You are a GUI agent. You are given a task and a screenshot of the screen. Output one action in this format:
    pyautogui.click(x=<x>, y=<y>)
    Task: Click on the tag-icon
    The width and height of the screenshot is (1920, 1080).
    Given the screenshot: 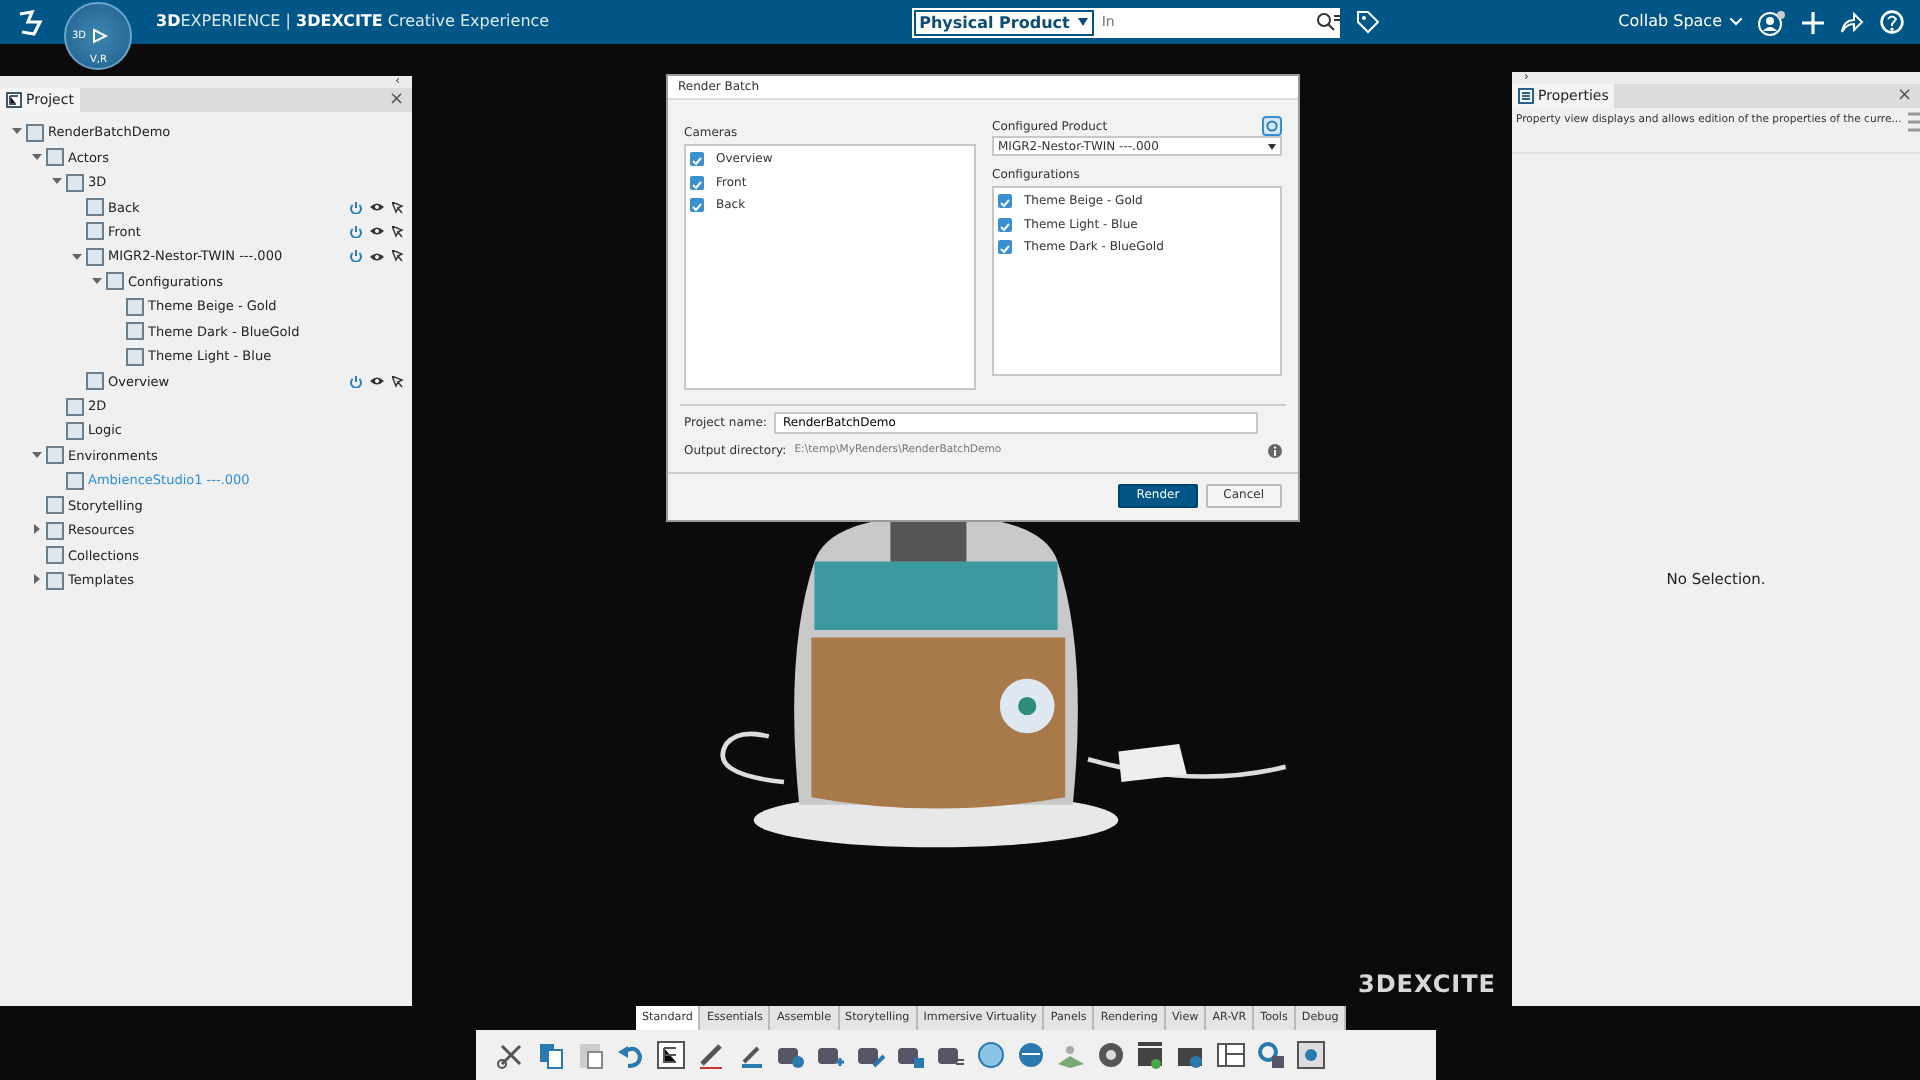 What is the action you would take?
    pyautogui.click(x=1367, y=22)
    